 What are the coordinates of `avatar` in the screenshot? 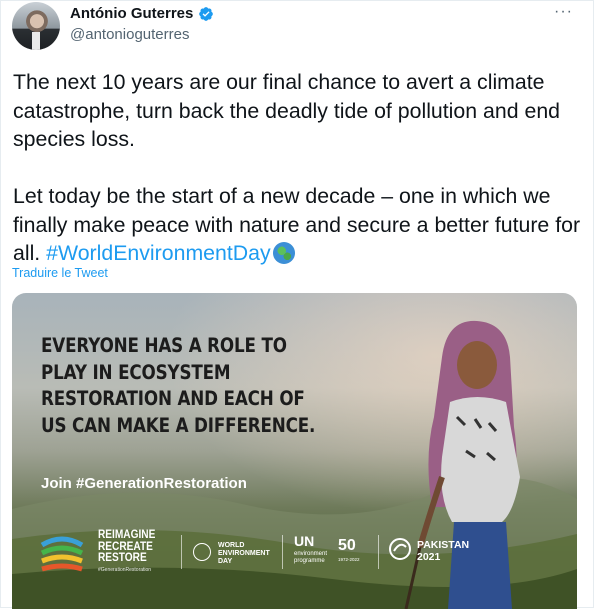 It's located at (36, 26).